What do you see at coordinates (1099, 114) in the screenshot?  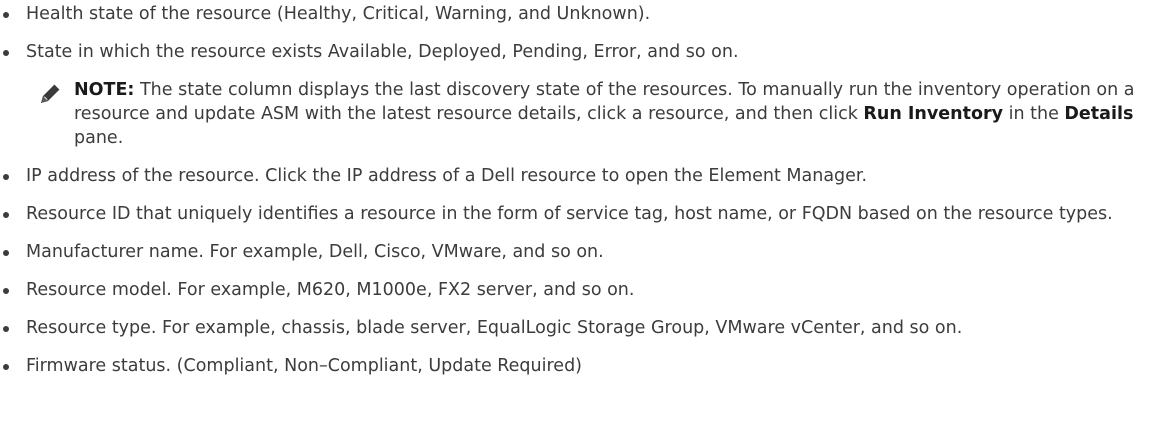 I see `details-text: Details` at bounding box center [1099, 114].